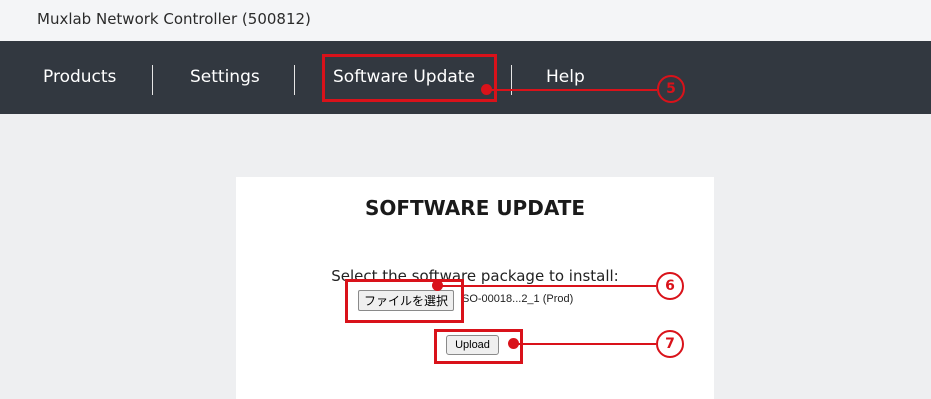 The height and width of the screenshot is (399, 931). Describe the element at coordinates (225, 77) in the screenshot. I see `nav-settings: Settings` at that location.